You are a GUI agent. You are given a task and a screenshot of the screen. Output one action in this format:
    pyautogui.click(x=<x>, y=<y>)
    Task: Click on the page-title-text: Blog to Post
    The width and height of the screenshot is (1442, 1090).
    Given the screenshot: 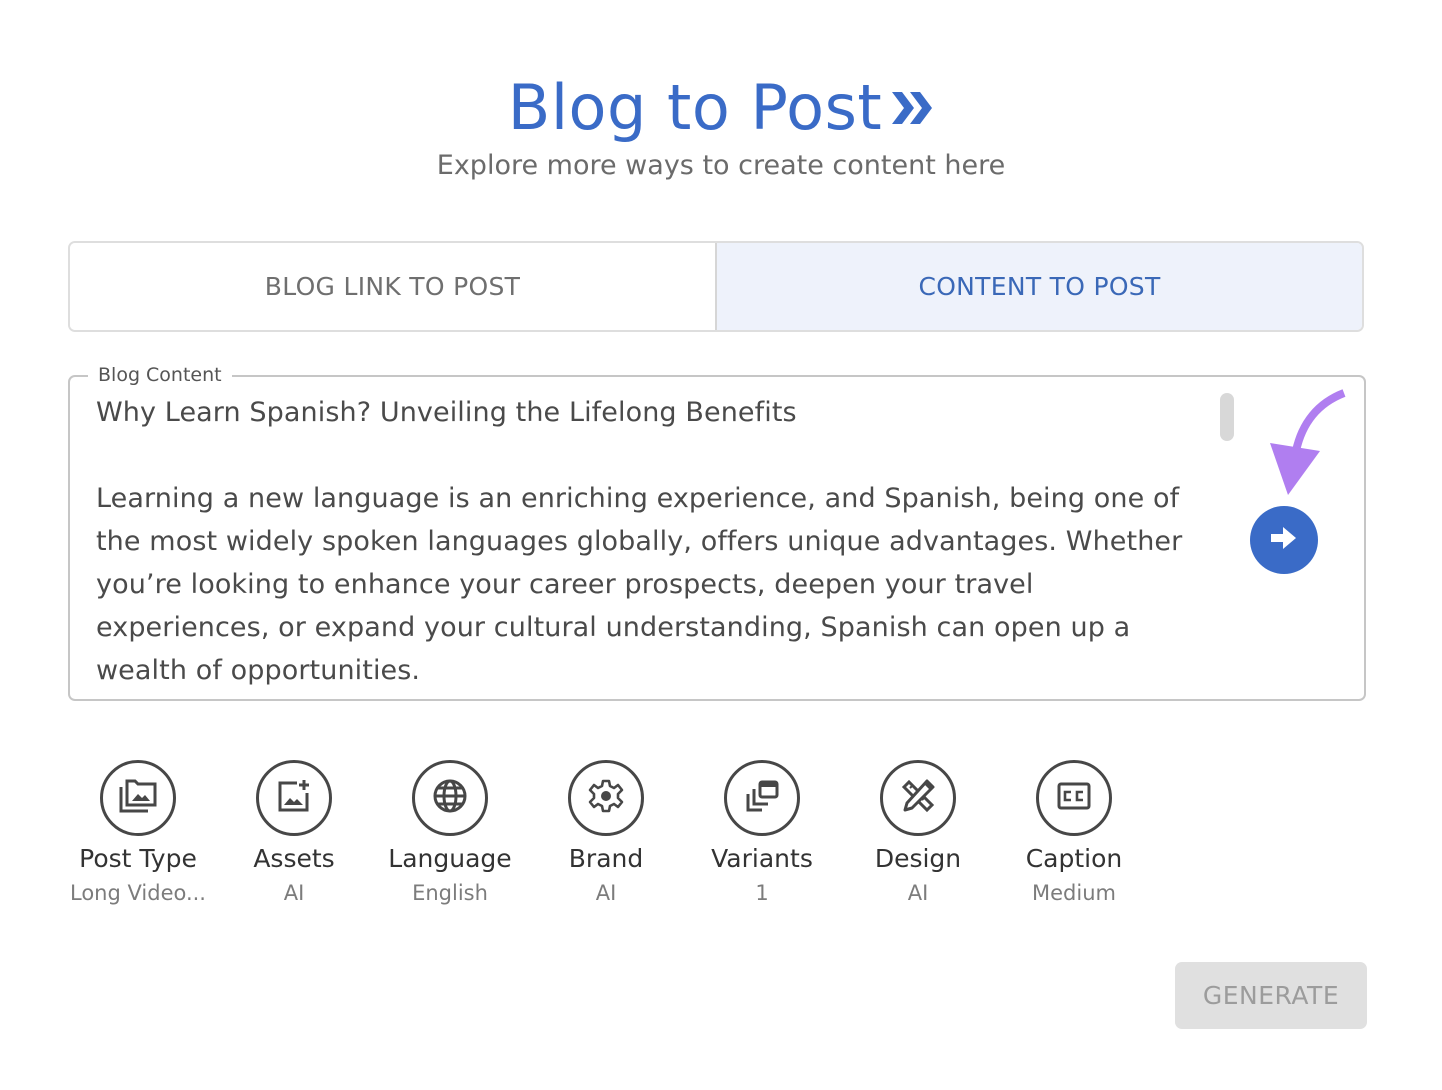 What is the action you would take?
    pyautogui.click(x=695, y=107)
    